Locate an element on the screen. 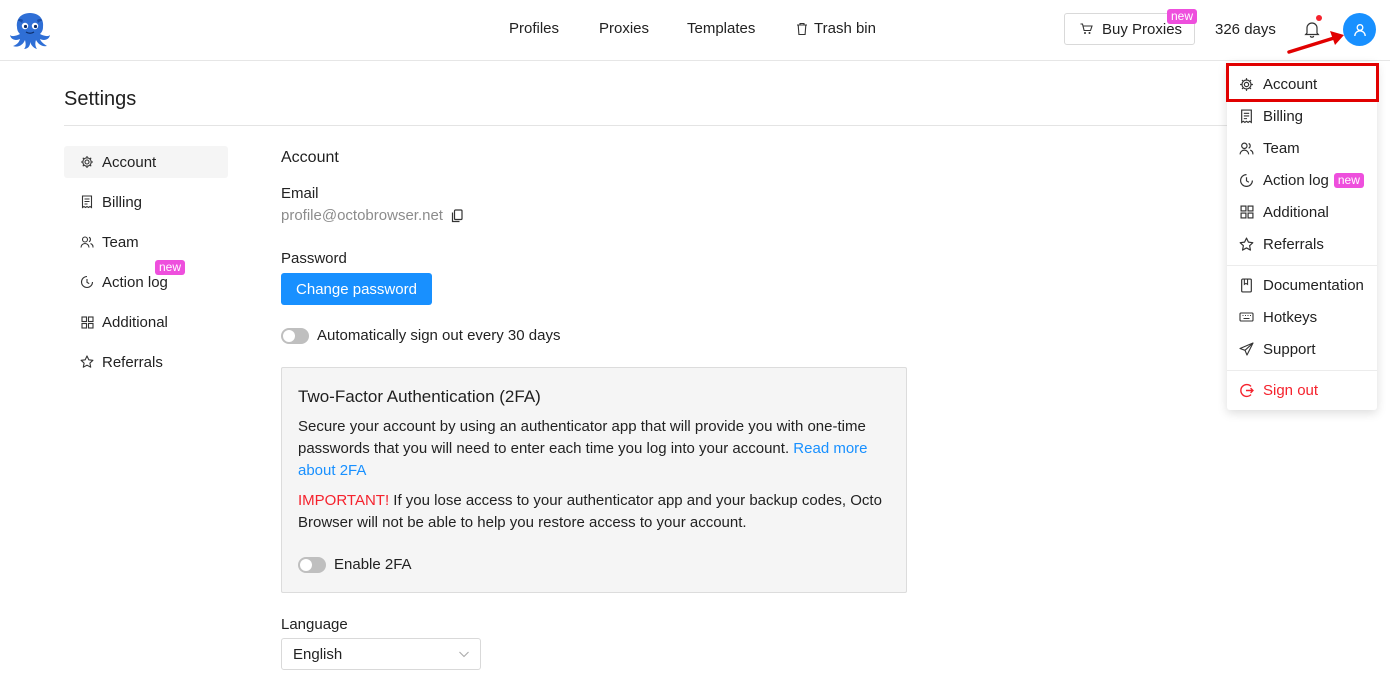  section-title: Account is located at coordinates (310, 157).